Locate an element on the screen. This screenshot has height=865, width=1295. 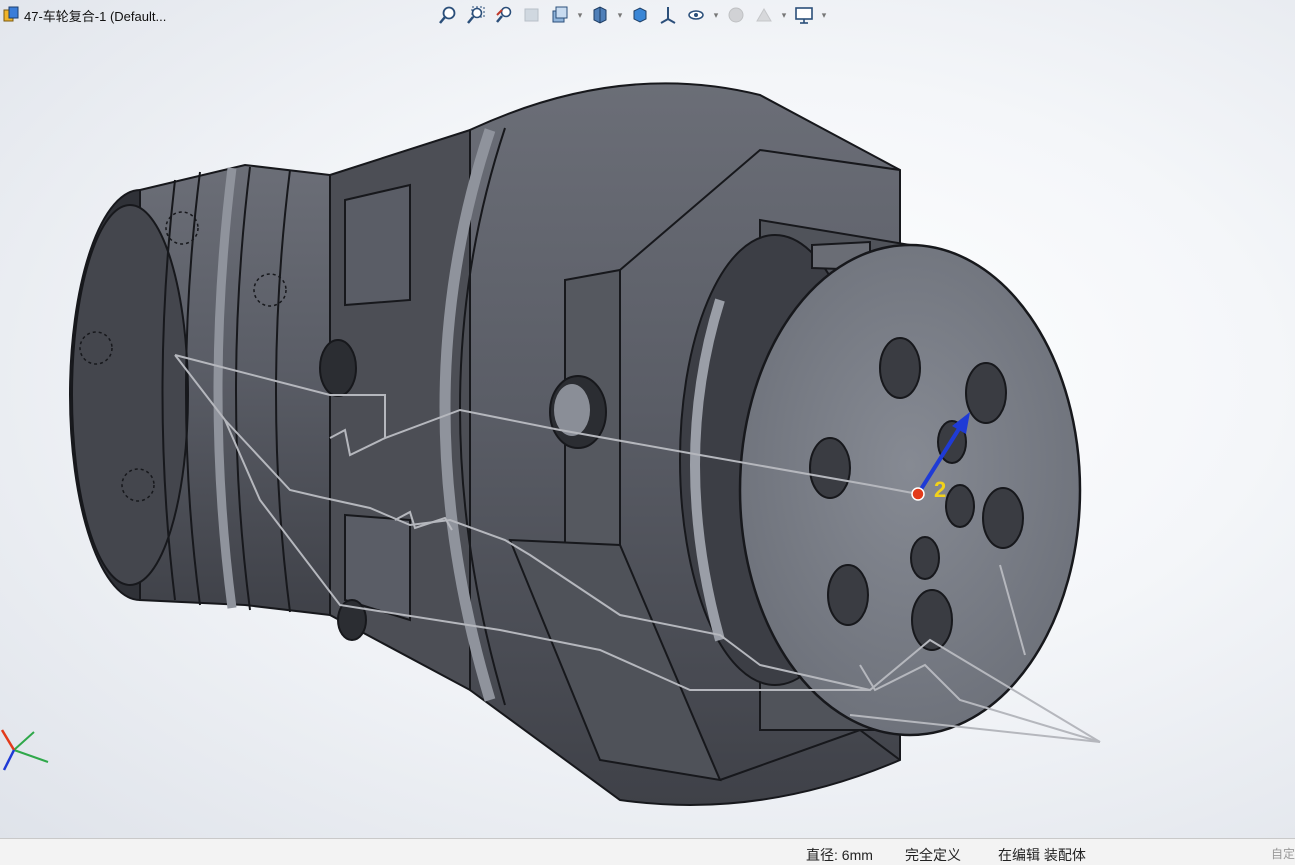
realview-dropdown: ▾ is located at coordinates (784, 15).